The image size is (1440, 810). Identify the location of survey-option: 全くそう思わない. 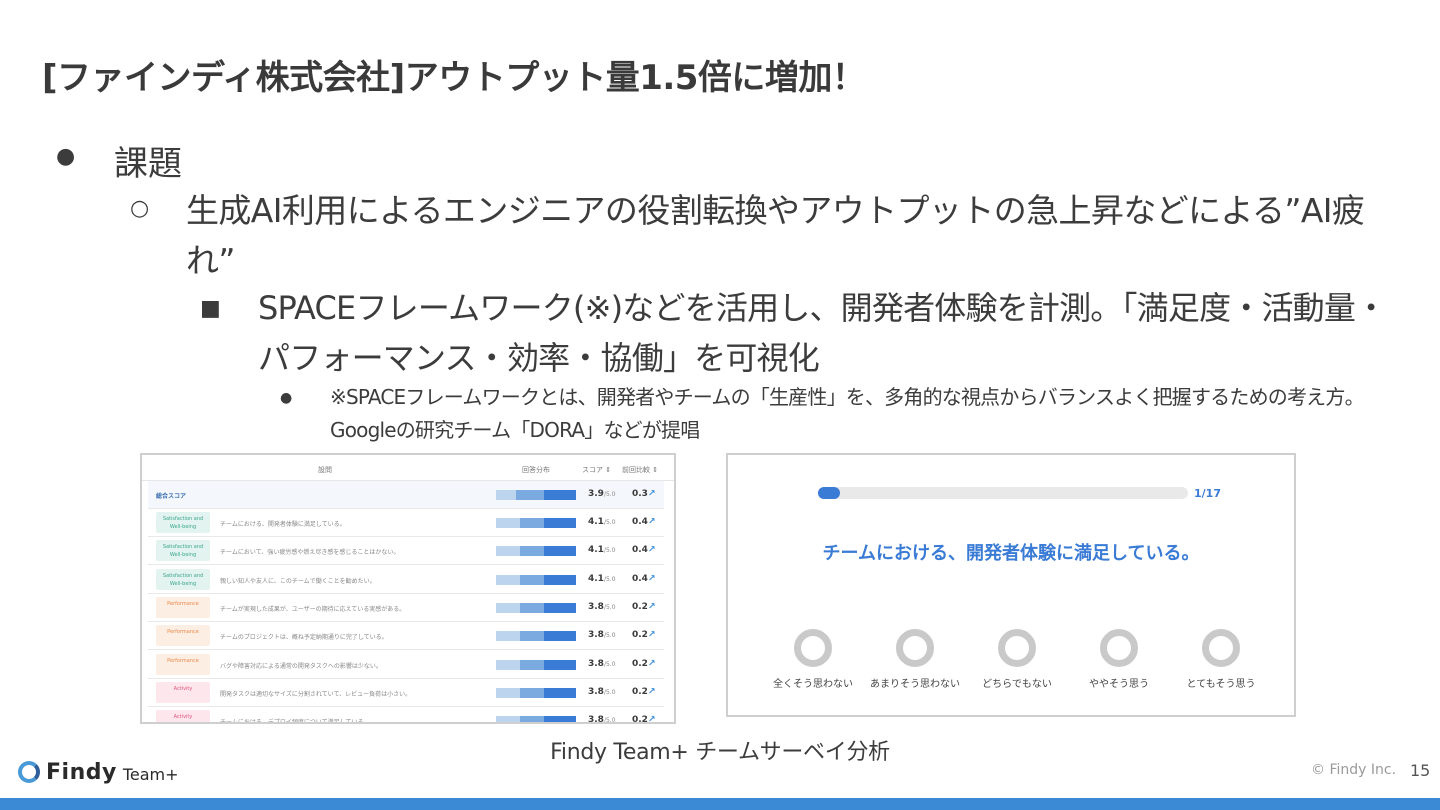
(813, 659).